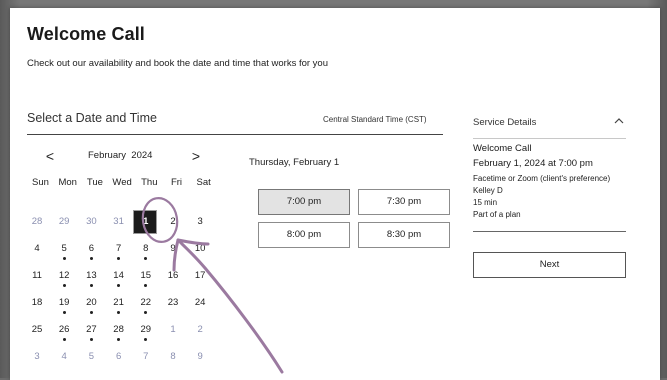  What do you see at coordinates (200, 248) in the screenshot?
I see `calendar-day-number: 10` at bounding box center [200, 248].